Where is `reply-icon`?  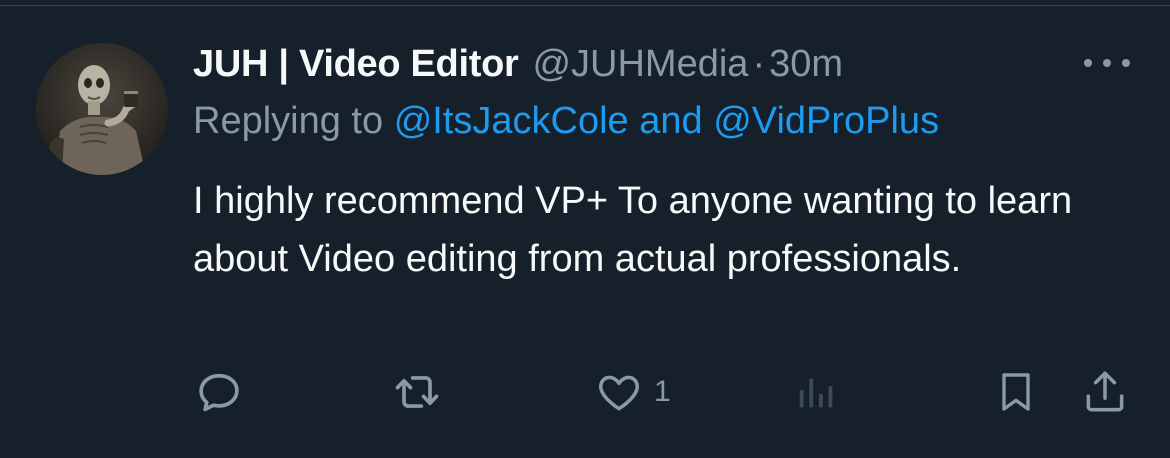
reply-icon is located at coordinates (219, 392).